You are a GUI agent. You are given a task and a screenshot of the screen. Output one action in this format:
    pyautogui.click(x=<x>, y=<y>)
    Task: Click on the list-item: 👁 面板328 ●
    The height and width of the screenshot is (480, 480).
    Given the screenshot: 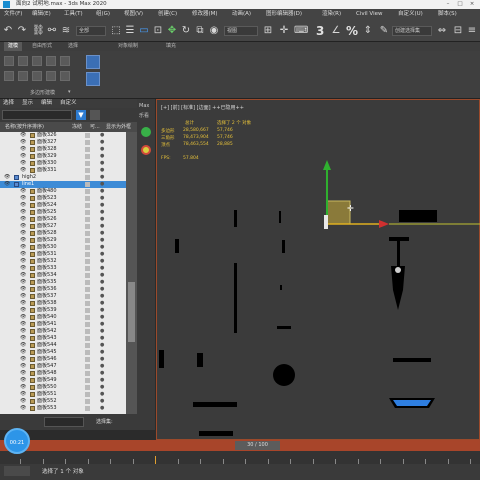 What is the action you would take?
    pyautogui.click(x=63, y=149)
    